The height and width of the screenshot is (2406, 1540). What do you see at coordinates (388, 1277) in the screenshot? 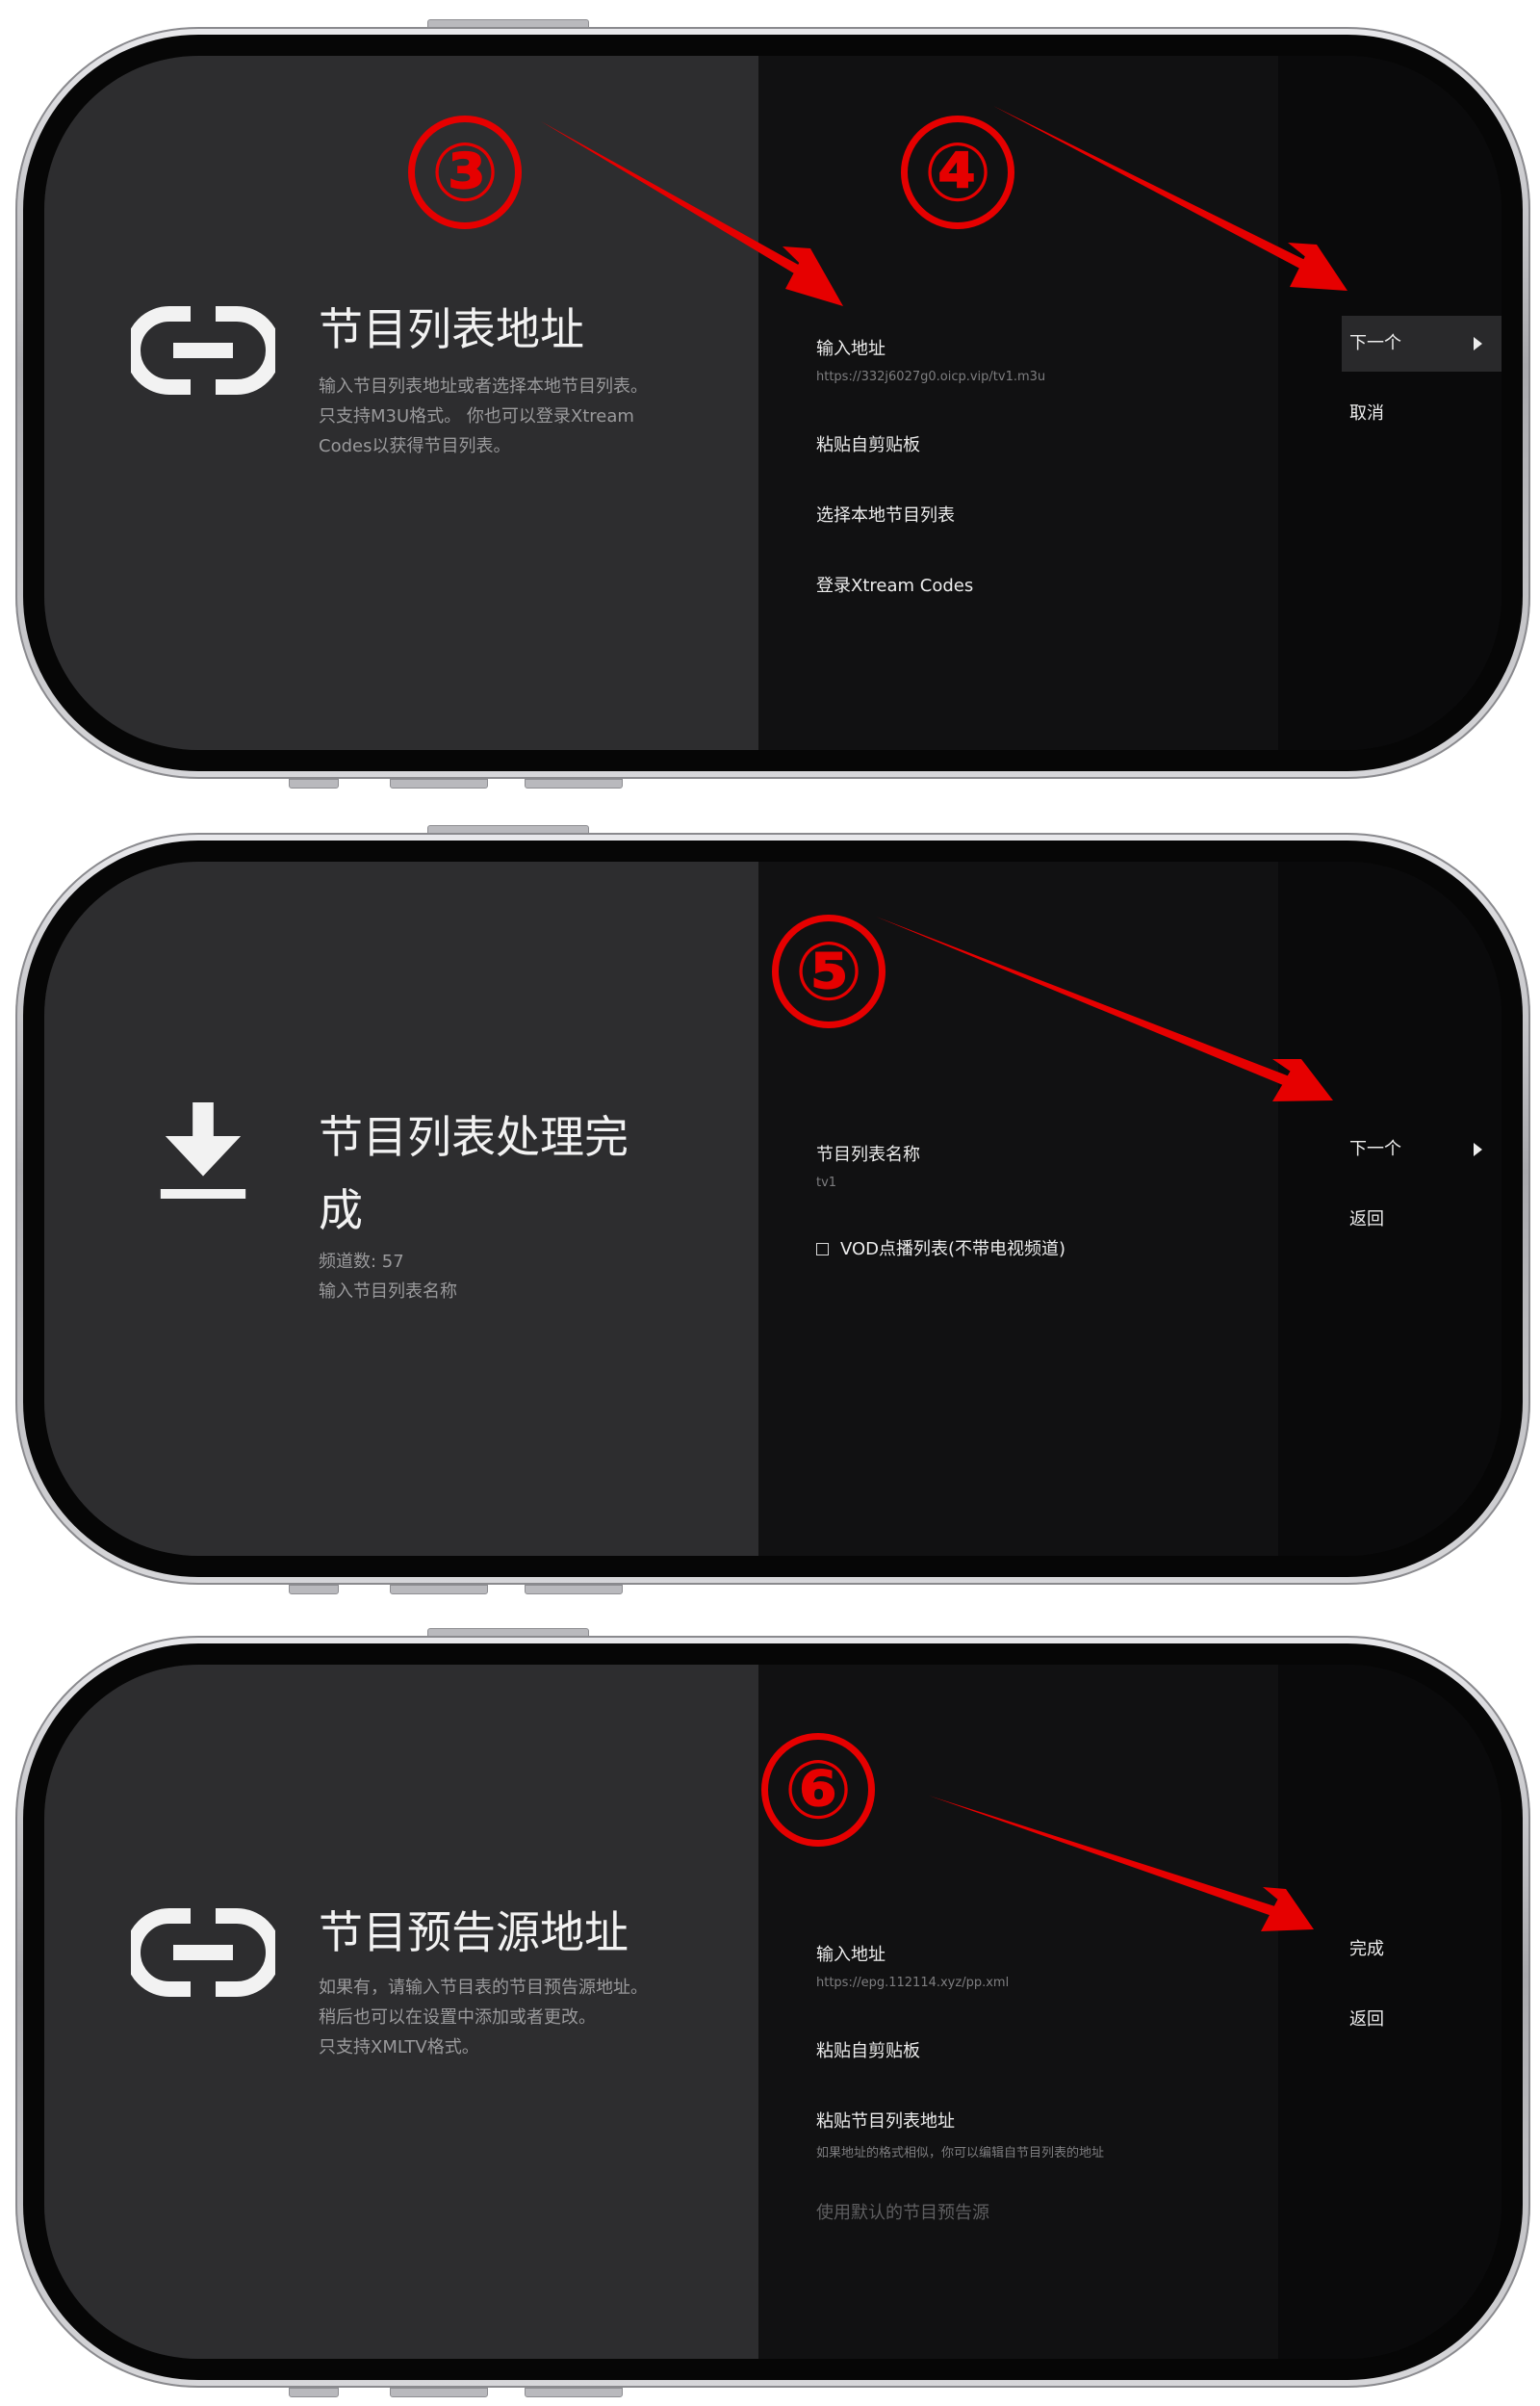
I see `page-description: 频道数: 57 输入节目列表名称` at bounding box center [388, 1277].